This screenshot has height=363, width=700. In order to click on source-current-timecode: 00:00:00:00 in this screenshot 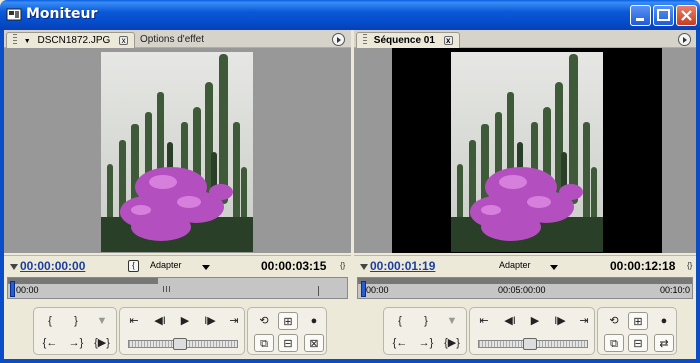, I will do `click(52, 266)`.